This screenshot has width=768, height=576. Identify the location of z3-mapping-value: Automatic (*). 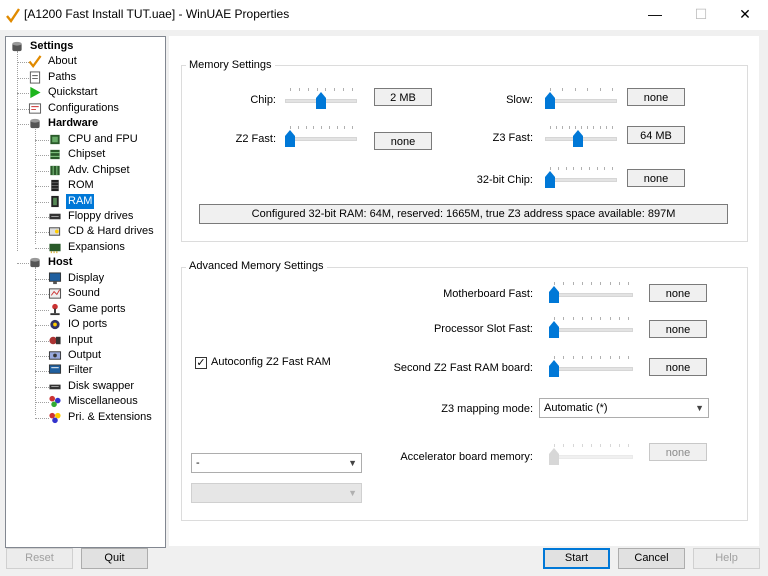
(576, 408).